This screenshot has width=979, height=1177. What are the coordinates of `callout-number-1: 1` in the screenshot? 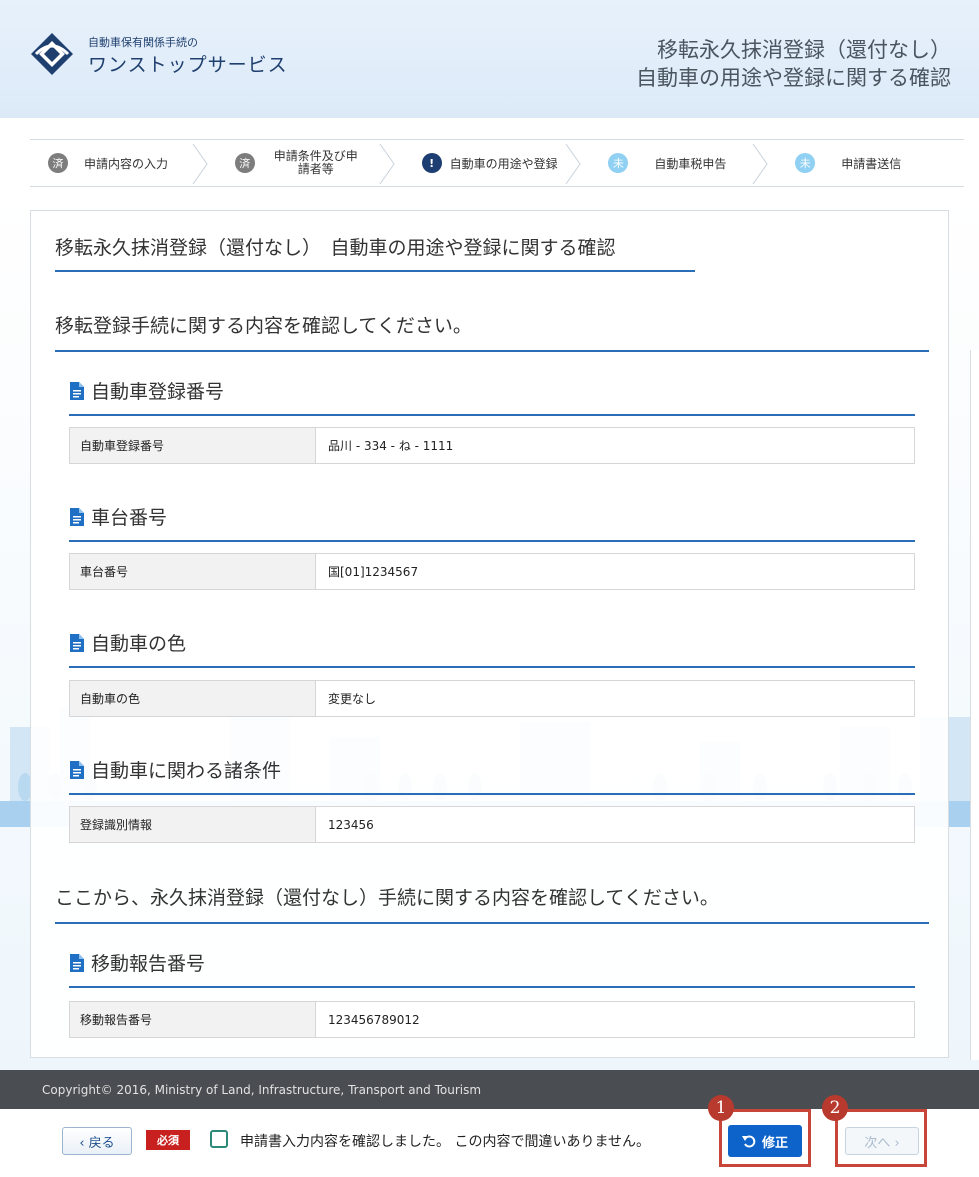 It's located at (721, 1108).